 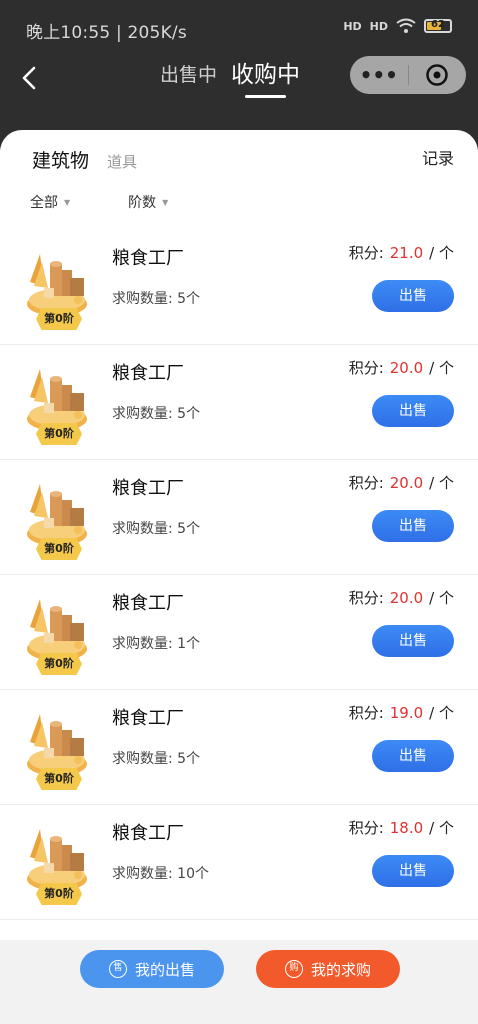 What do you see at coordinates (406, 828) in the screenshot?
I see `points-value: 18.0` at bounding box center [406, 828].